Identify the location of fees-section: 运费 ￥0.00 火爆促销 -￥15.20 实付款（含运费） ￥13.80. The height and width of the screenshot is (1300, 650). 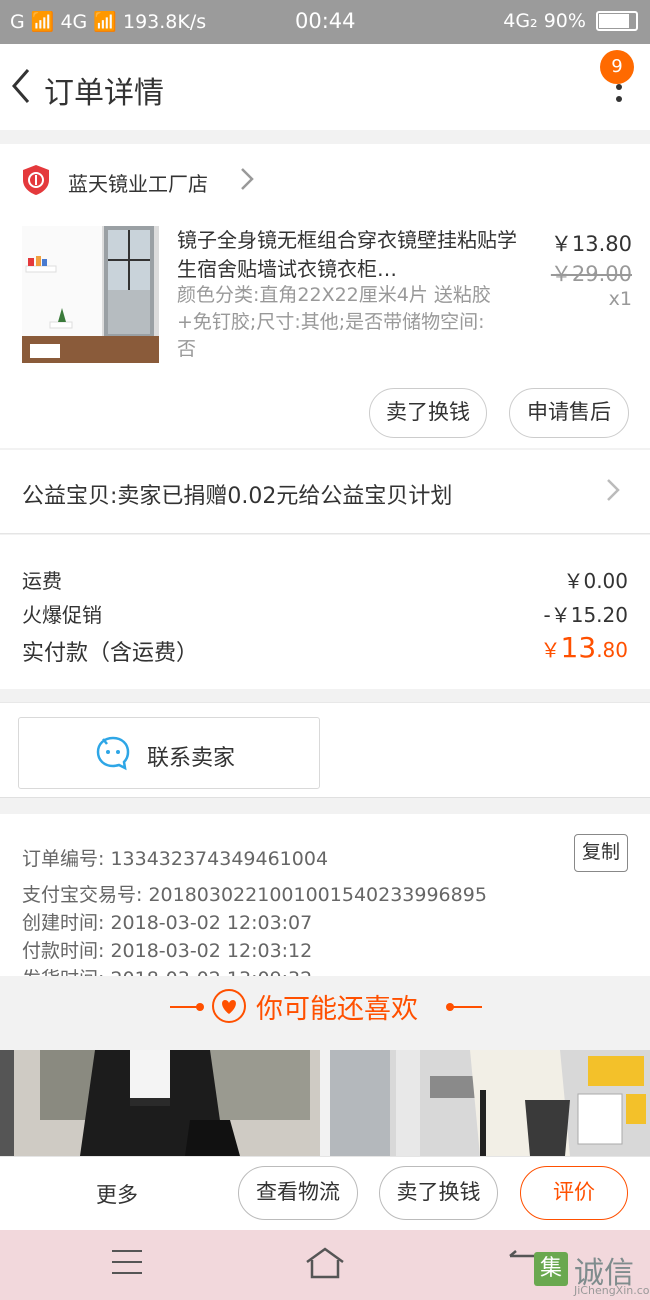
(325, 612).